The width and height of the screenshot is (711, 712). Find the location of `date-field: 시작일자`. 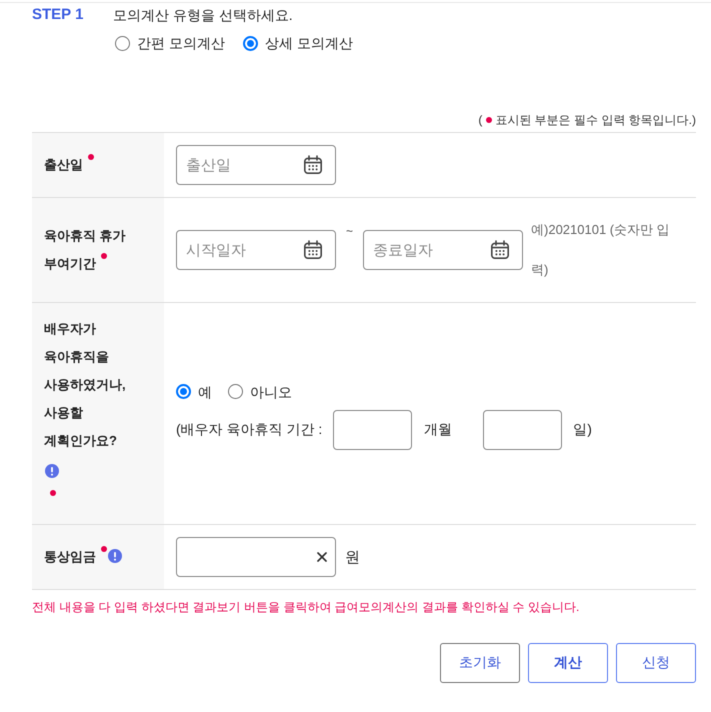

date-field: 시작일자 is located at coordinates (256, 250).